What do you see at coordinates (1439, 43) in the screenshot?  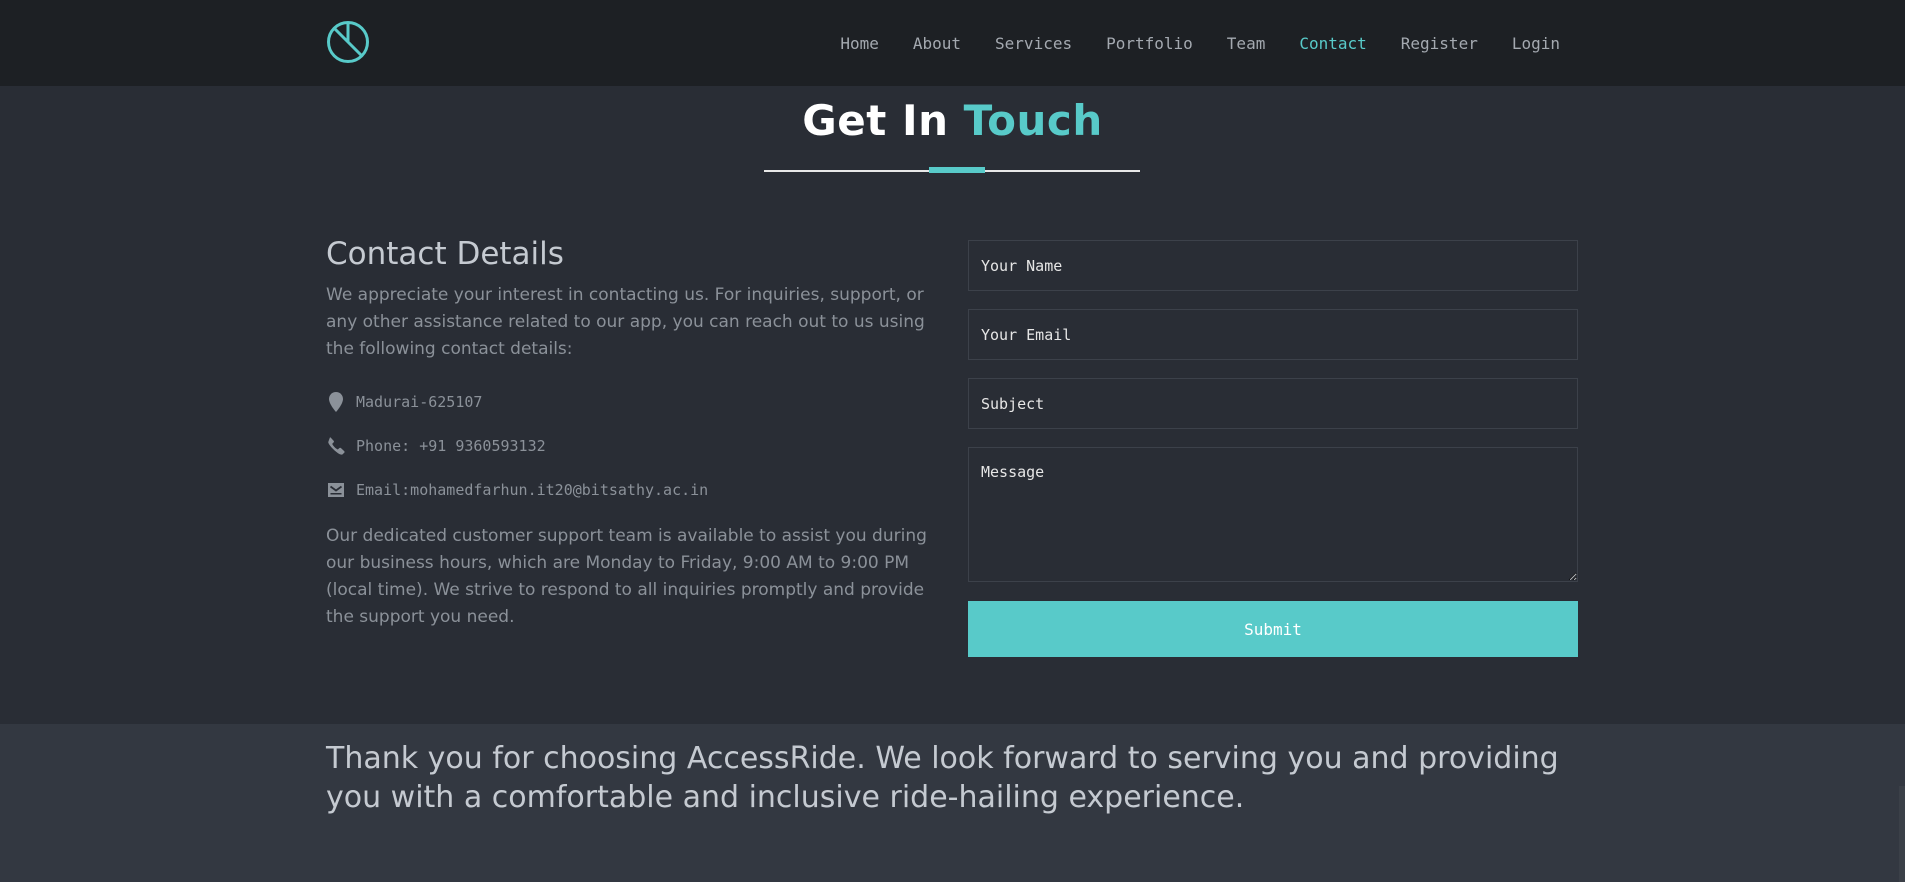 I see `nav-register: Register` at bounding box center [1439, 43].